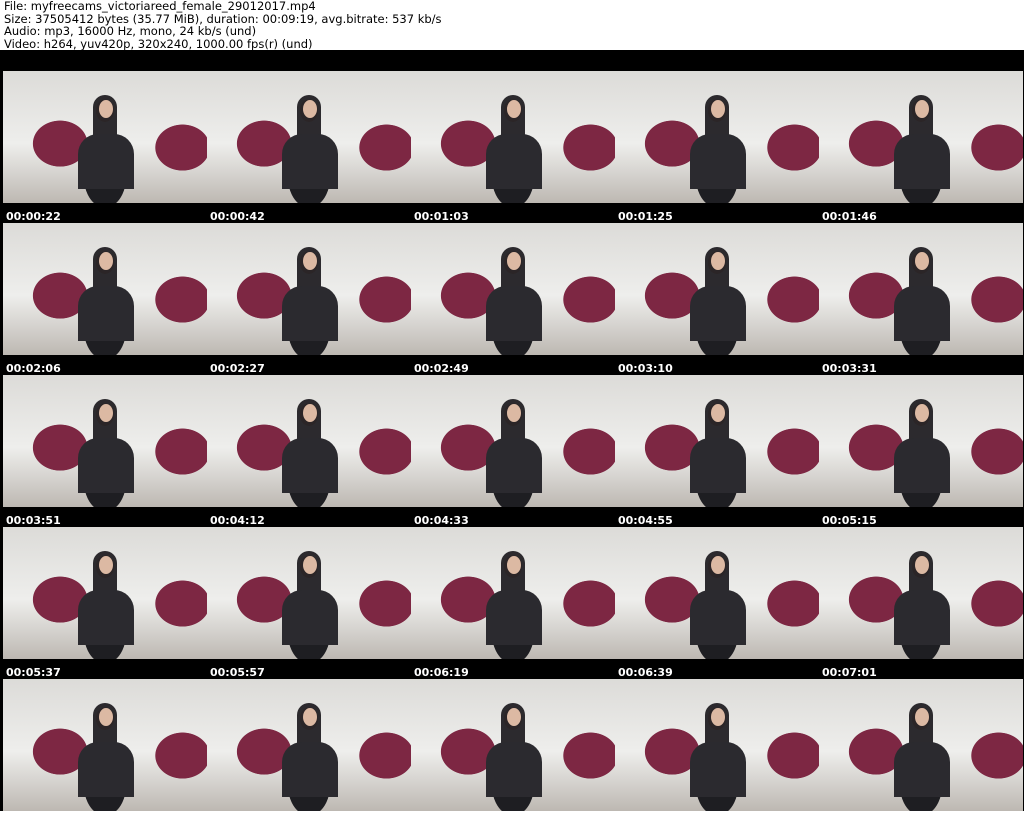 The width and height of the screenshot is (1024, 835). What do you see at coordinates (441, 824) in the screenshot?
I see `frame-timestamp: 00:08:03` at bounding box center [441, 824].